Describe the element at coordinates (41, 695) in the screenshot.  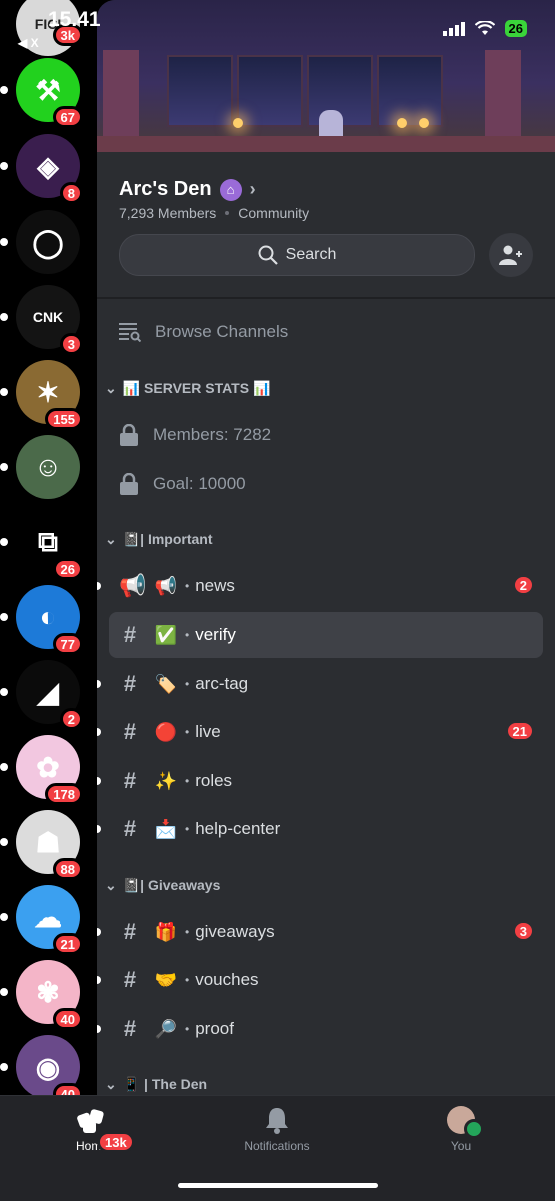
I see `server-icon: ◢ 2` at that location.